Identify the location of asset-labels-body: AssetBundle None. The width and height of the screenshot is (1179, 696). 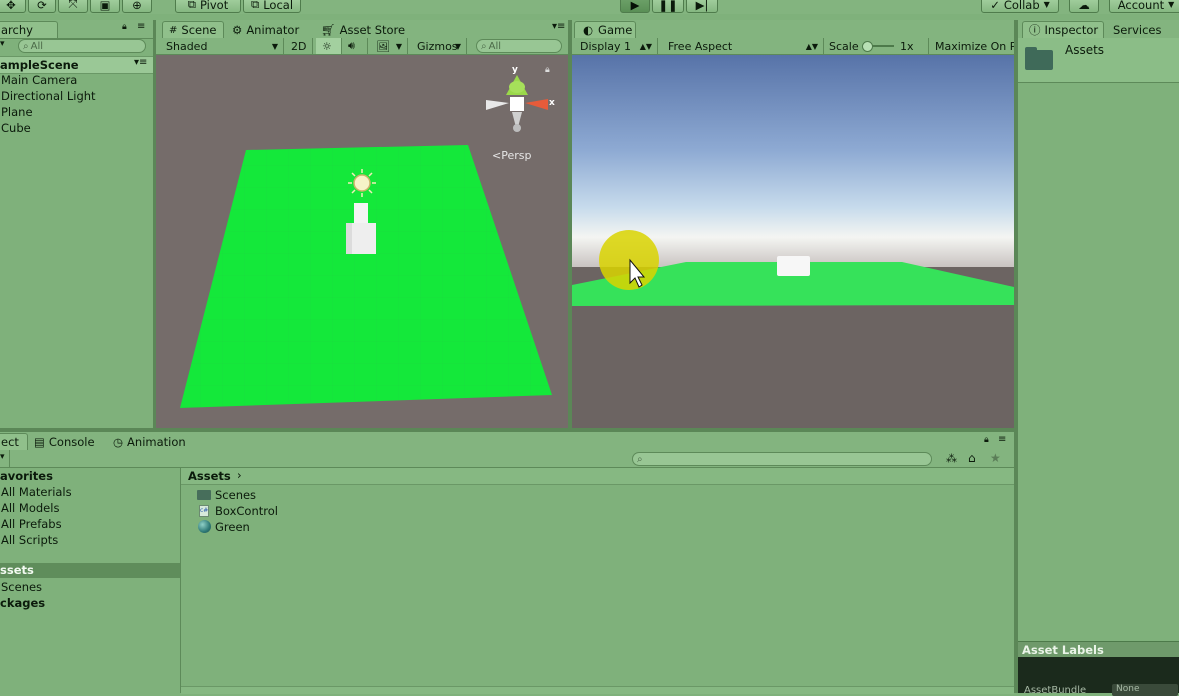
(1098, 676).